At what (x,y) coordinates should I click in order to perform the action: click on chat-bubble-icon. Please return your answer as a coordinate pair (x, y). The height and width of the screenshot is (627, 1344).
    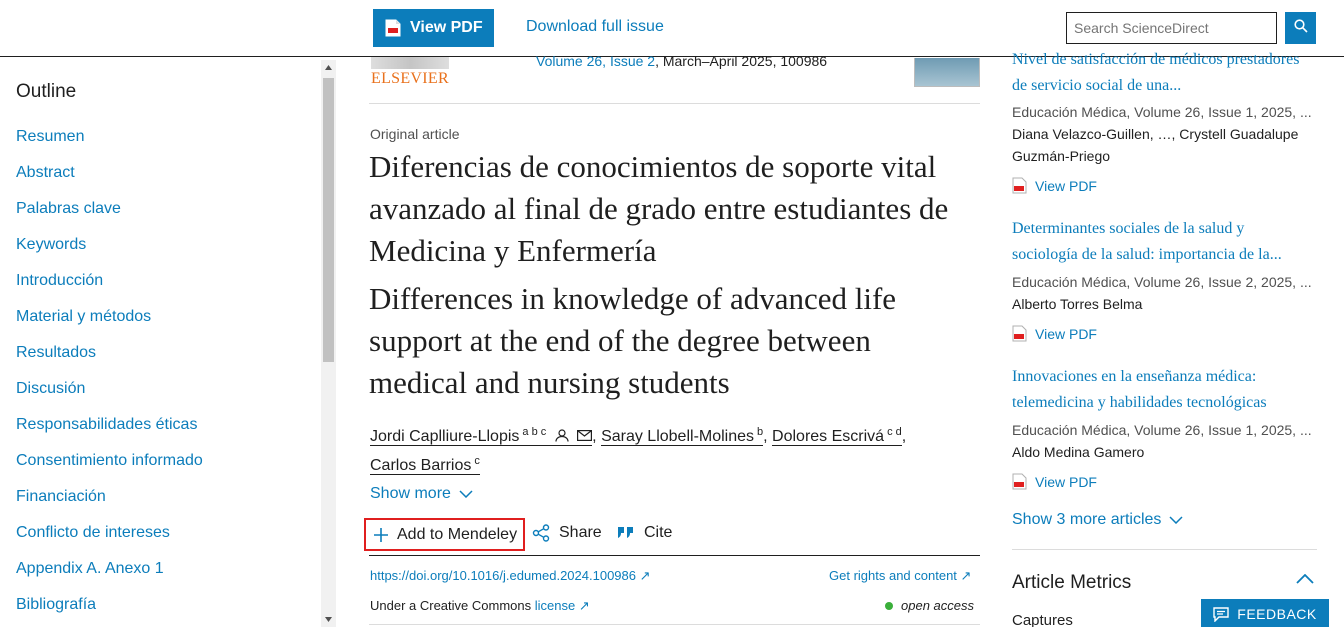
    Looking at the image, I should click on (1221, 614).